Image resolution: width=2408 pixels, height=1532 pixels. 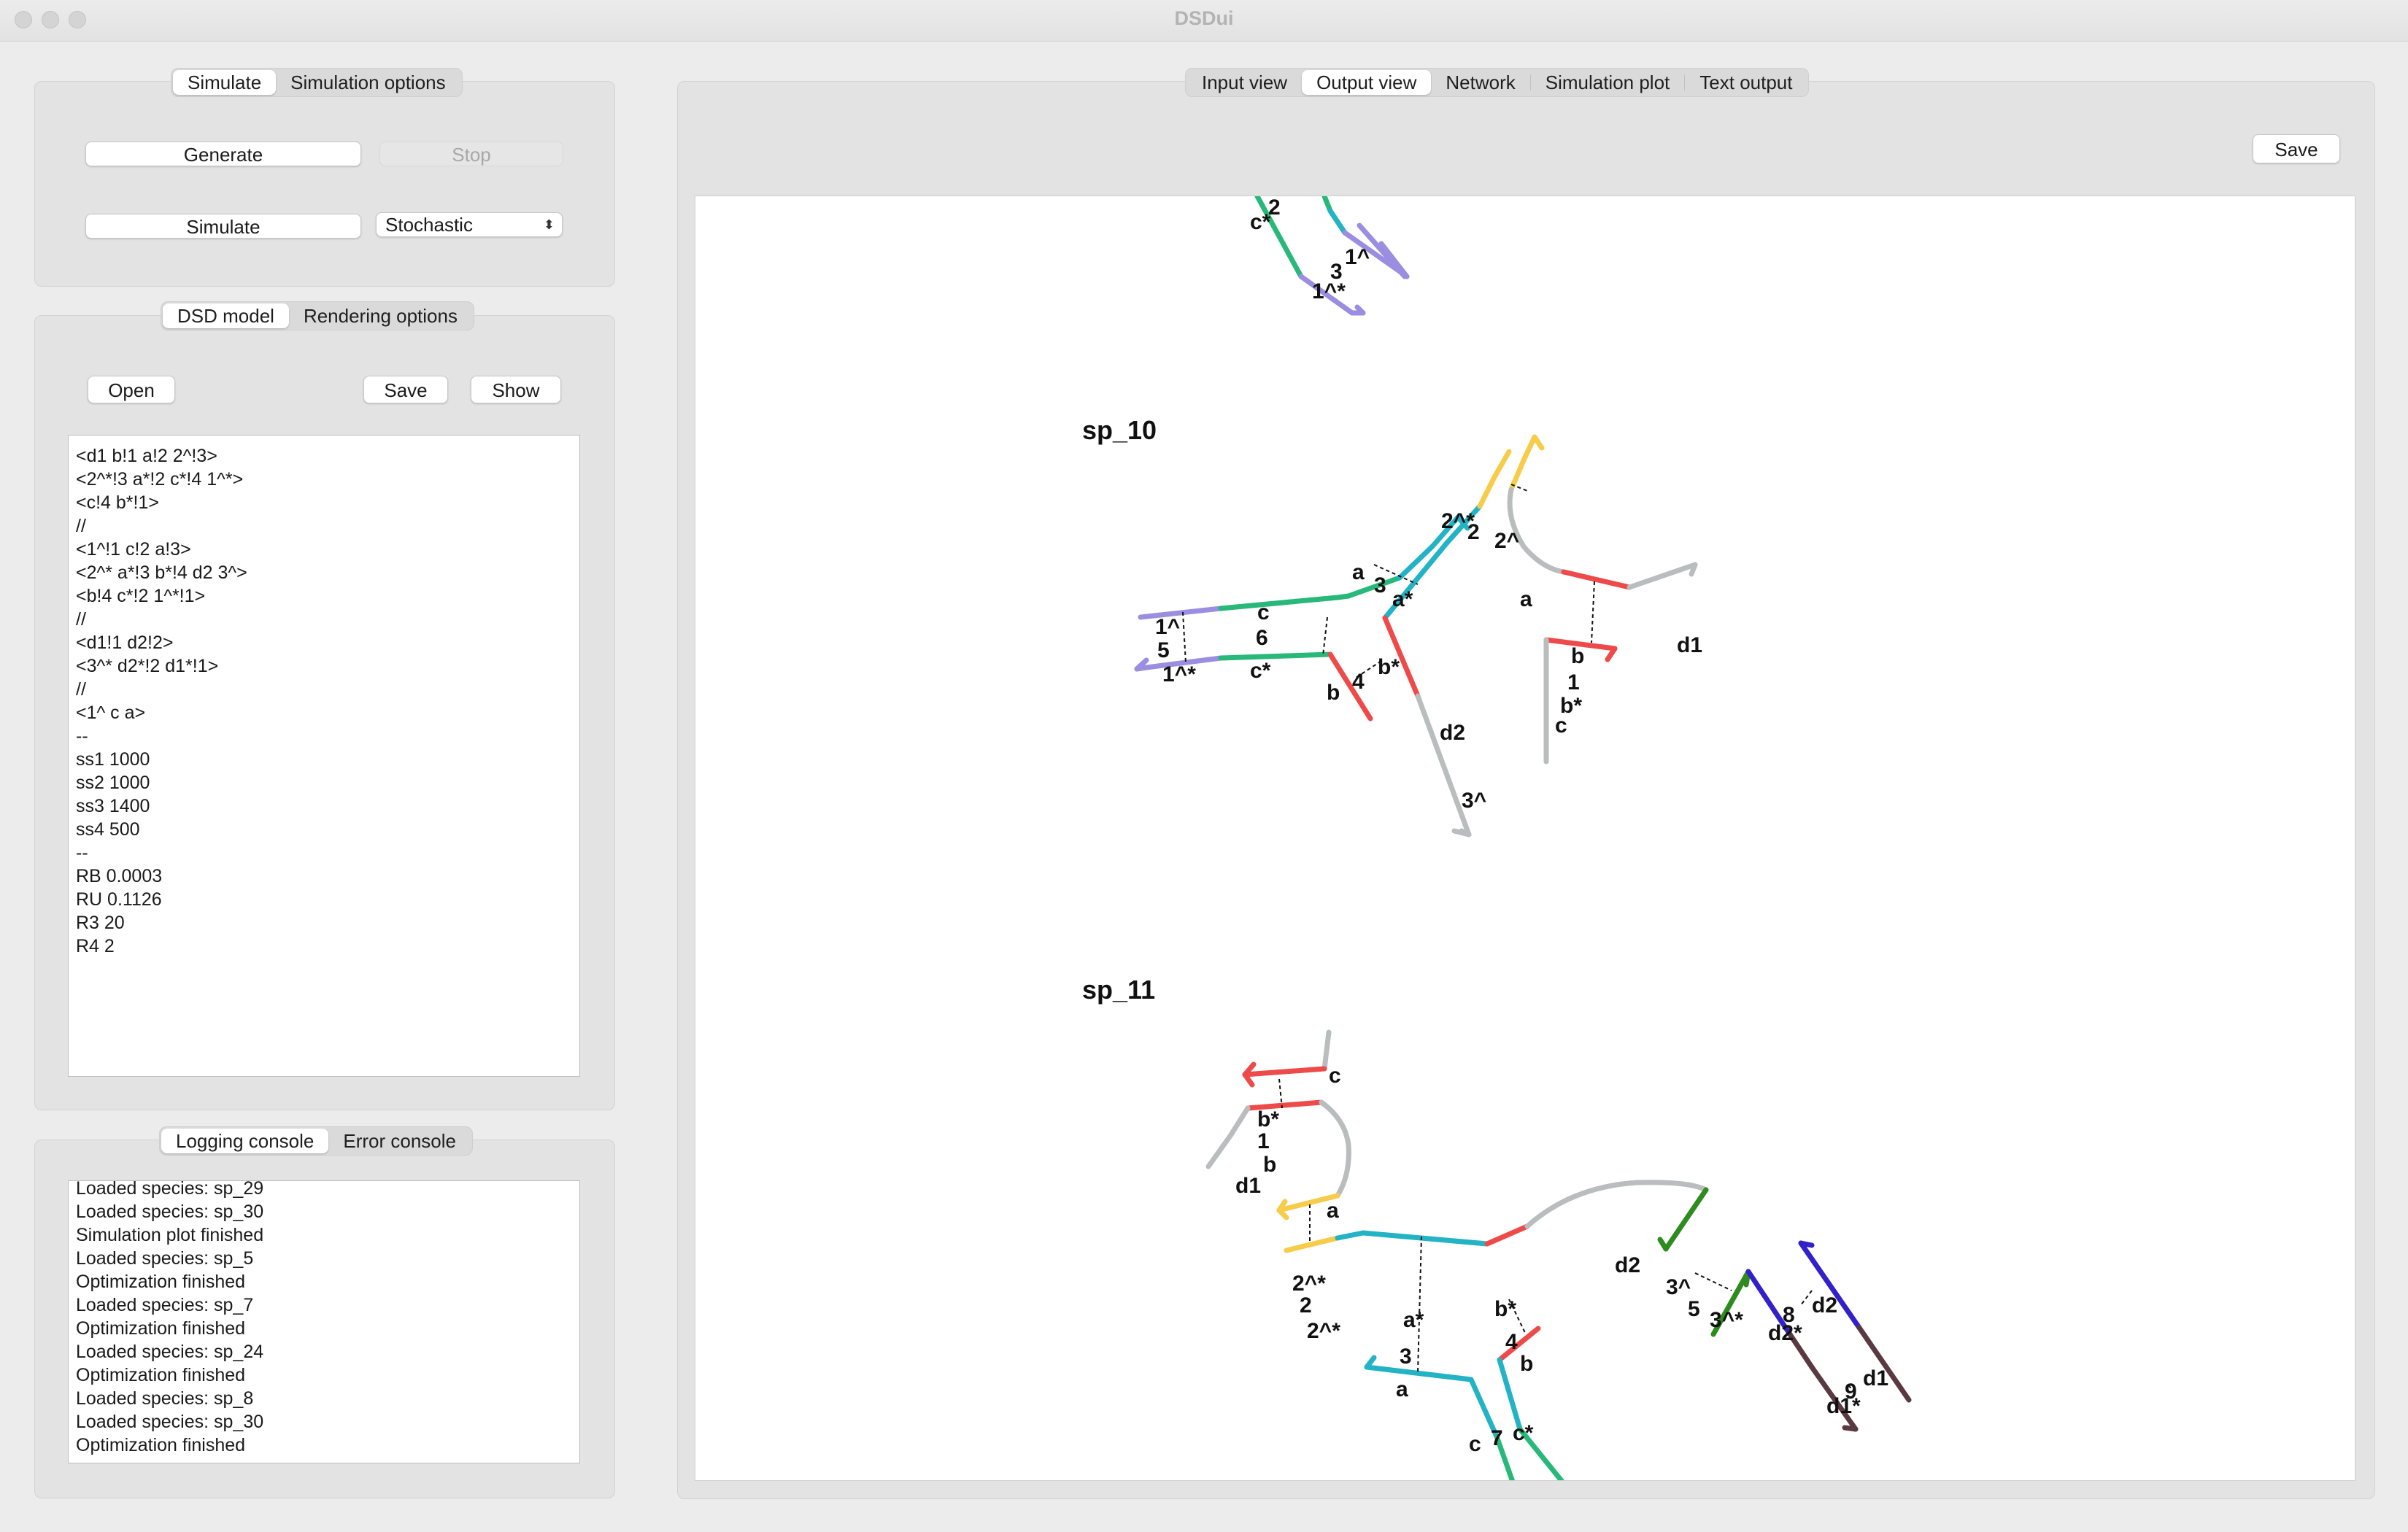 What do you see at coordinates (113, 783) in the screenshot?
I see `model-line: ss2 1000` at bounding box center [113, 783].